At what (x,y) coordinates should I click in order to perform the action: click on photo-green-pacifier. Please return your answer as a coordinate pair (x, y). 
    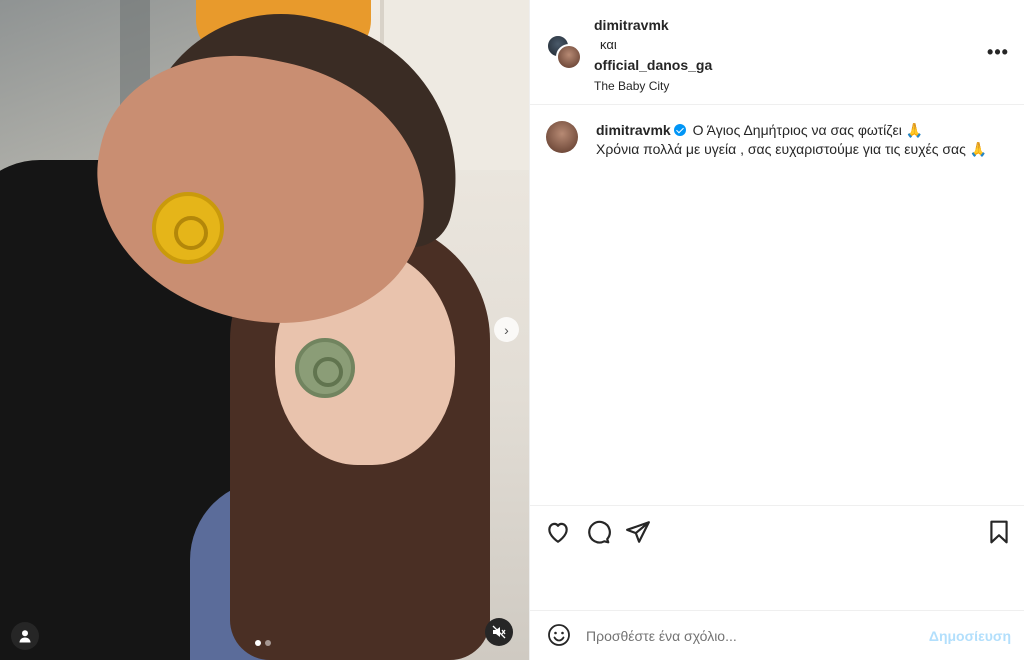
    Looking at the image, I should click on (325, 368).